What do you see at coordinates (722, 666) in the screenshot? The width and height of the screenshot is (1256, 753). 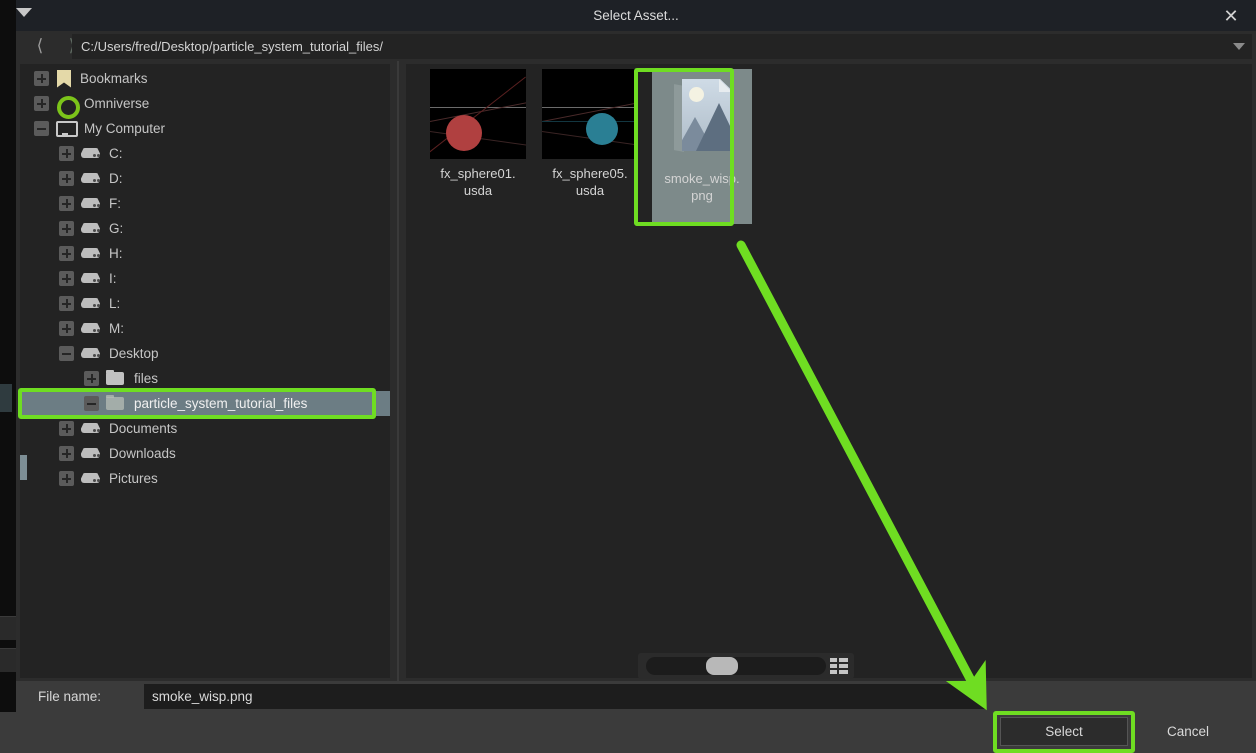 I see `thumbnail-size-slider-handle` at bounding box center [722, 666].